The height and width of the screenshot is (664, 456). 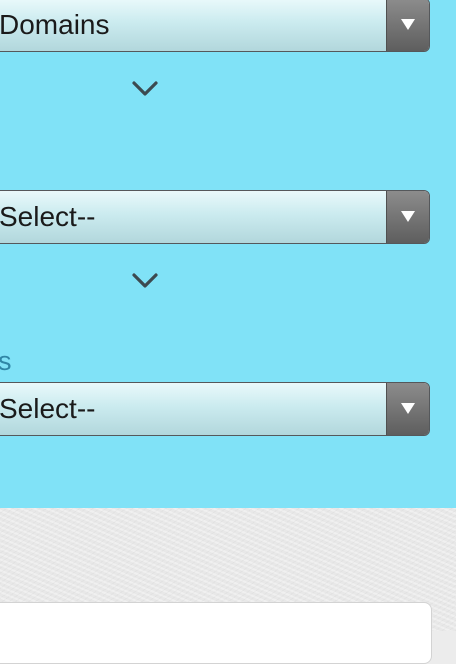 What do you see at coordinates (215, 26) in the screenshot?
I see `domains-select: Domains` at bounding box center [215, 26].